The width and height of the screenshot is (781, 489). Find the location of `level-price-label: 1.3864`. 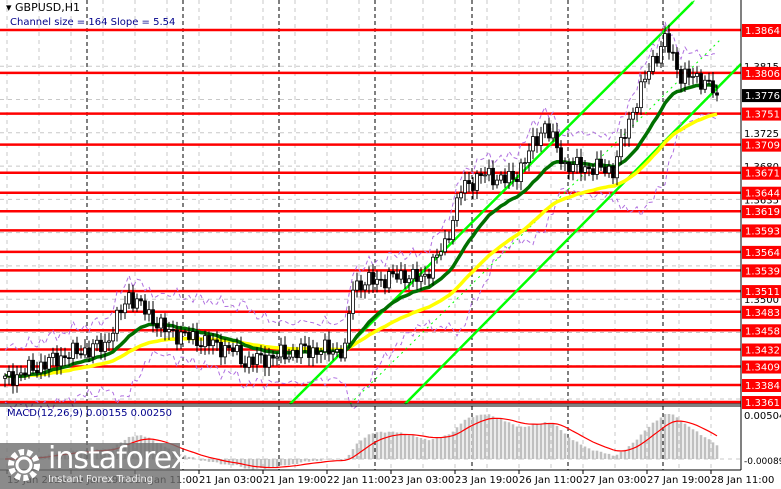

level-price-label: 1.3864 is located at coordinates (762, 31).